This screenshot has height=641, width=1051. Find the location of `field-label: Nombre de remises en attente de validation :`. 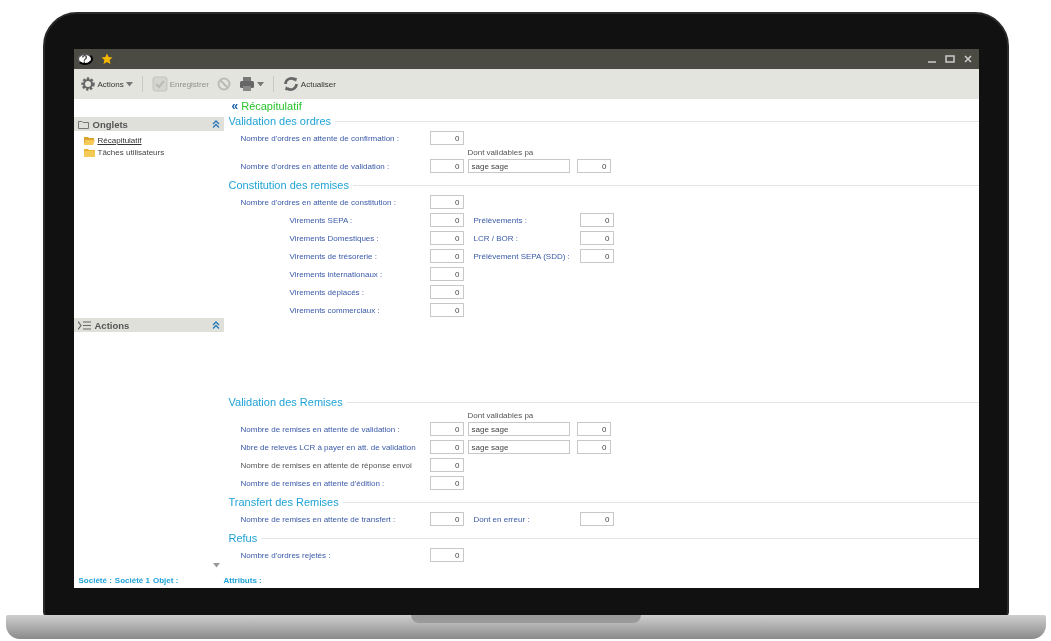

field-label: Nombre de remises en attente de validation : is located at coordinates (320, 429).